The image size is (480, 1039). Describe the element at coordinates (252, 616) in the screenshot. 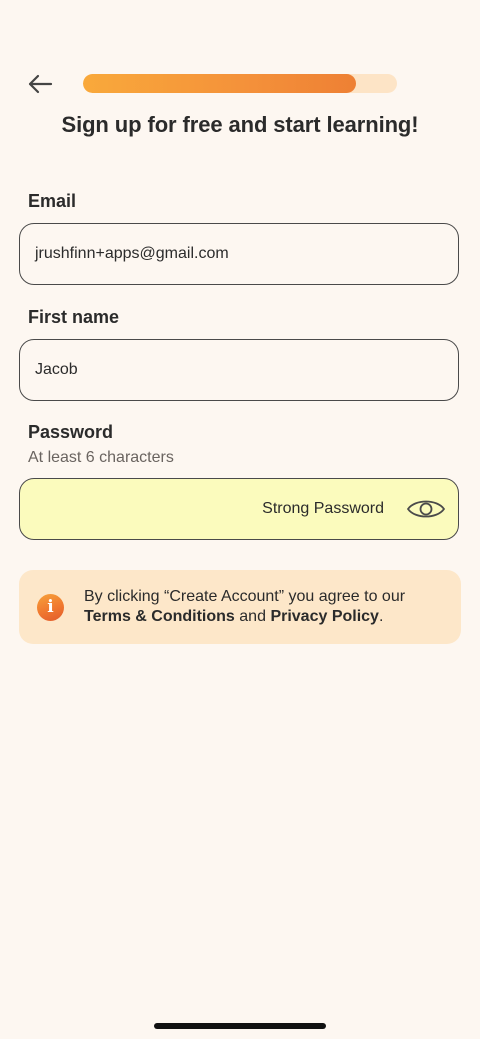

I see `terms-notice-connector: and` at that location.